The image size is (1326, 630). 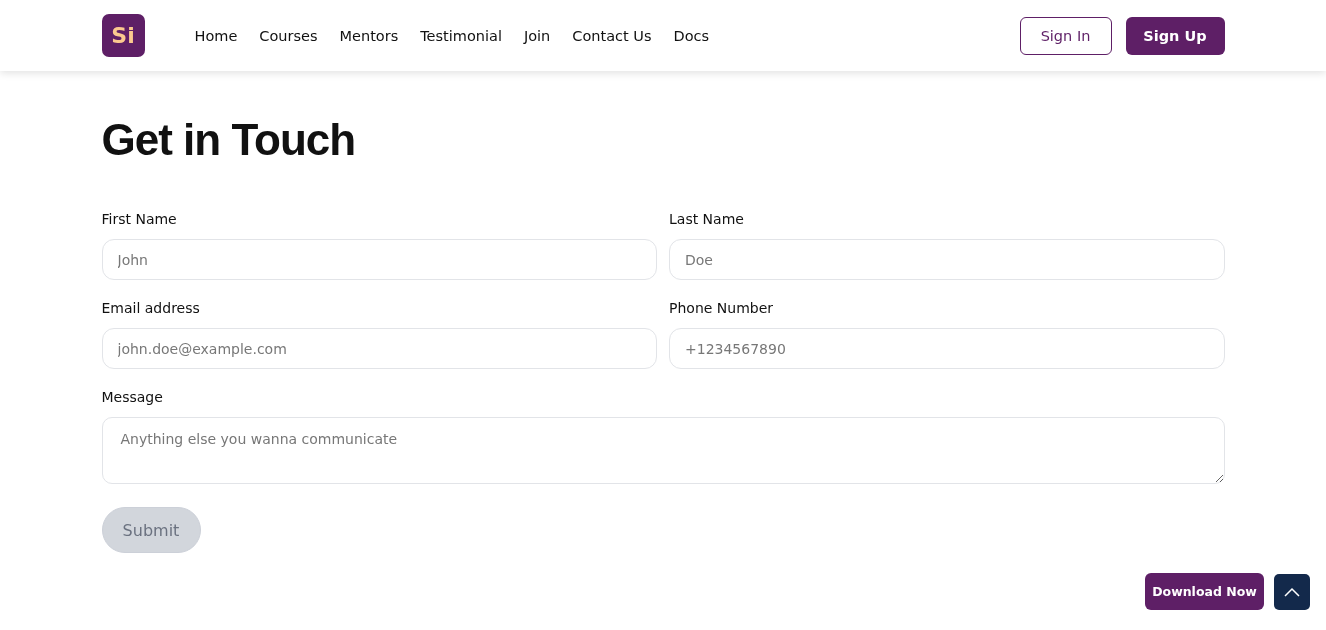 I want to click on field-label: Last Name, so click(x=707, y=219).